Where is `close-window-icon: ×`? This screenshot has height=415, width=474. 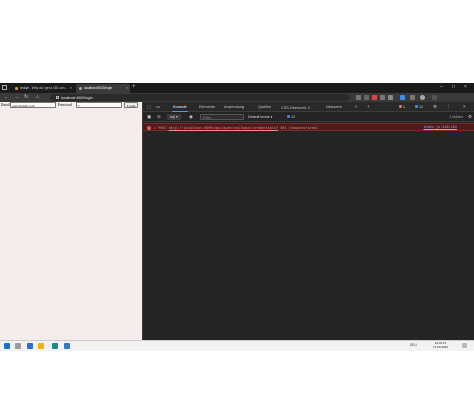
close-window-icon: × is located at coordinates (465, 87).